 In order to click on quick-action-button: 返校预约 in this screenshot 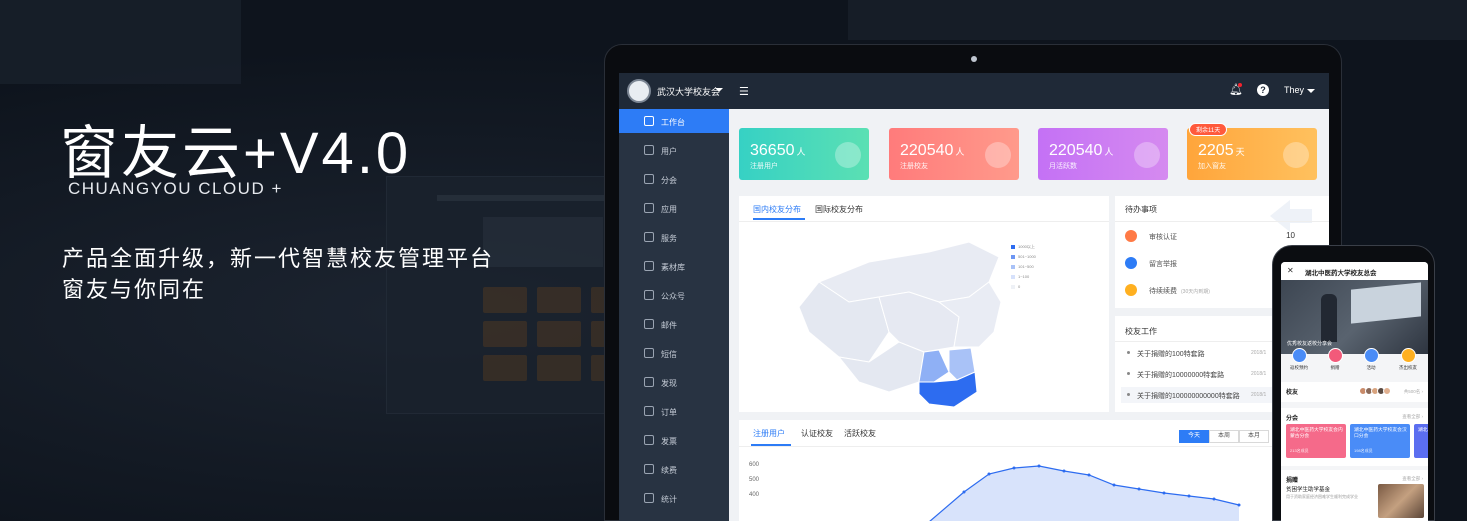, I will do `click(1299, 359)`.